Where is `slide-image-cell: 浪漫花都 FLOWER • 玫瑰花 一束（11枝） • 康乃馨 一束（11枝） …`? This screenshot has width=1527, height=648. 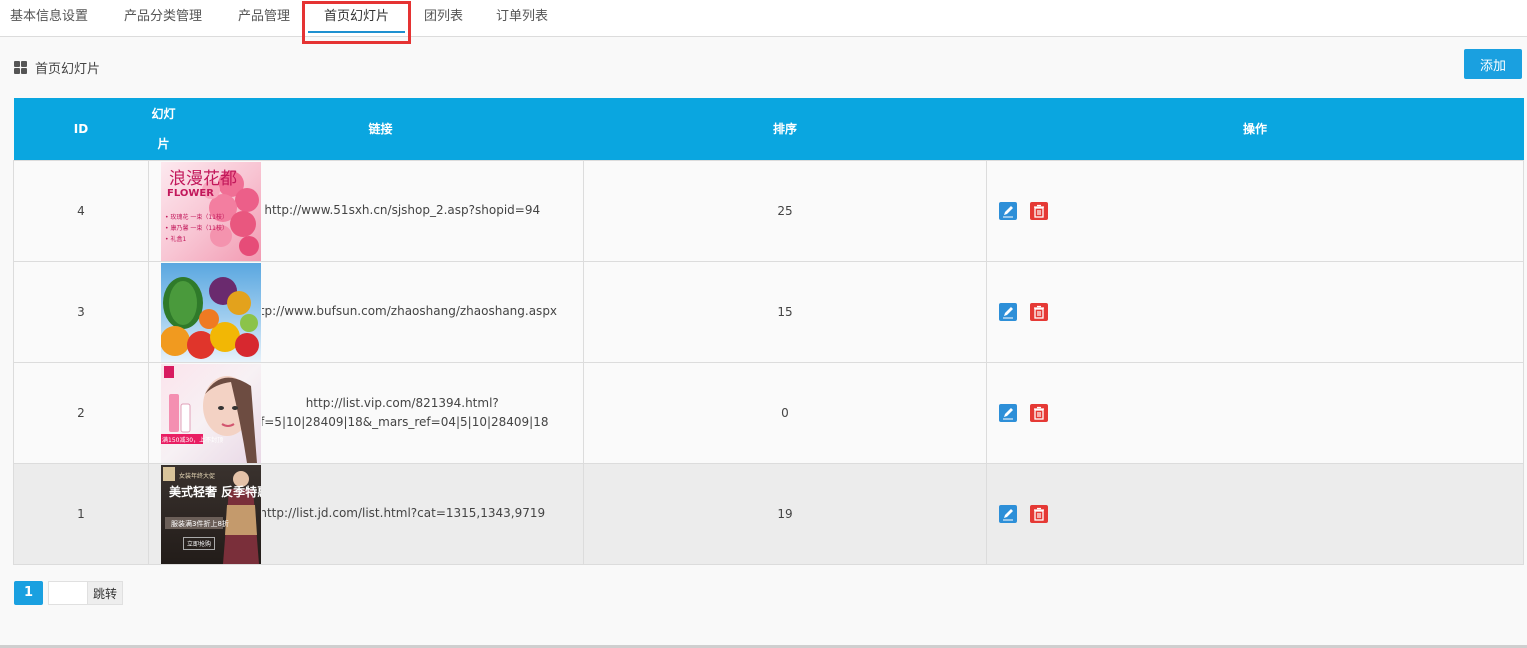
slide-image-cell: 浪漫花都 FLOWER • 玫瑰花 一束（11枝） • 康乃馨 一束（11枝） … is located at coordinates (205, 210).